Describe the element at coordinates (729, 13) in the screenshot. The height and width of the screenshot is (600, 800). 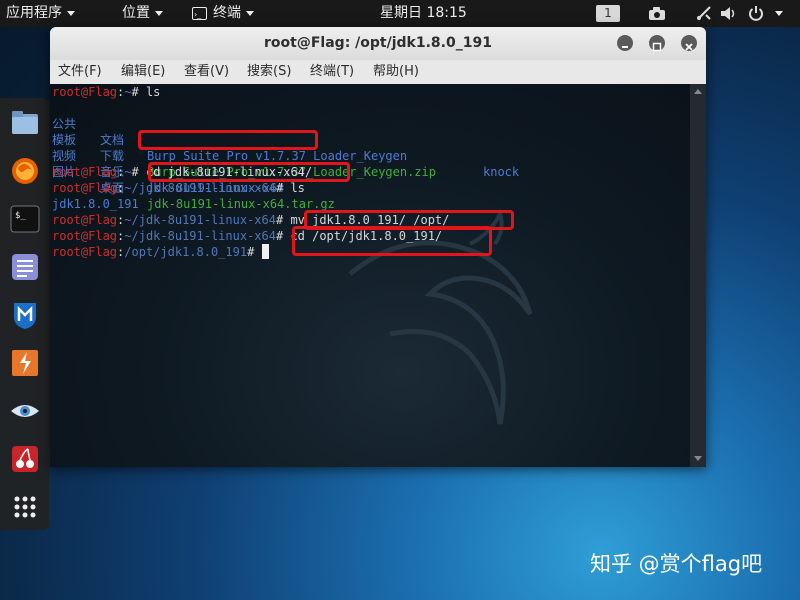
I see `volume-icon` at that location.